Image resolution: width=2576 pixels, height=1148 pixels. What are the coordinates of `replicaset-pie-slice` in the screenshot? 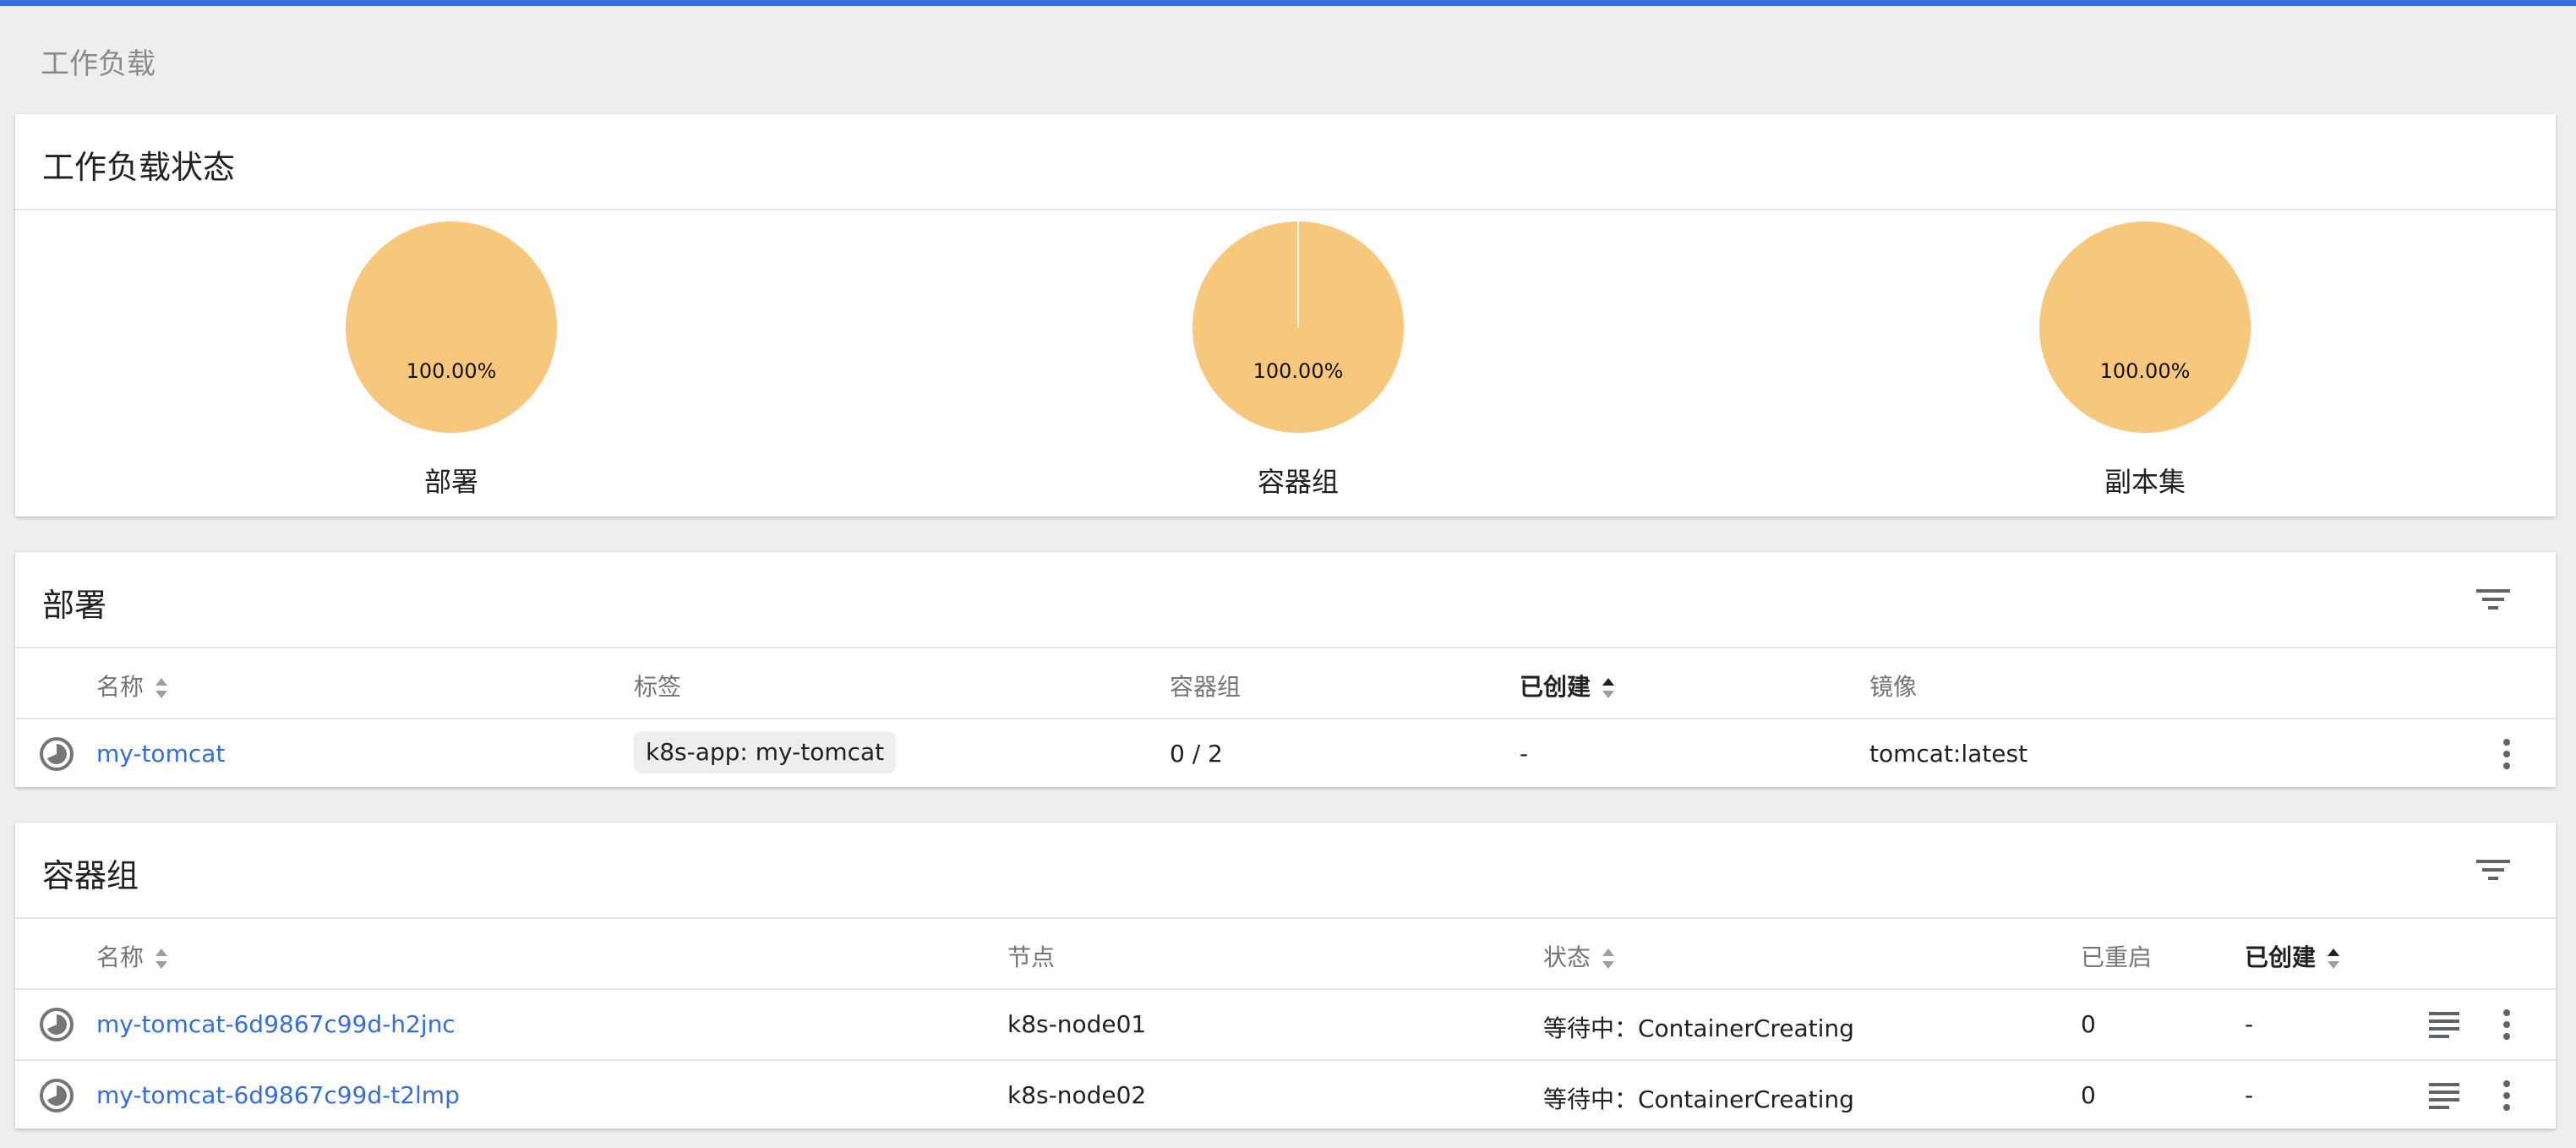 It's located at (2145, 327).